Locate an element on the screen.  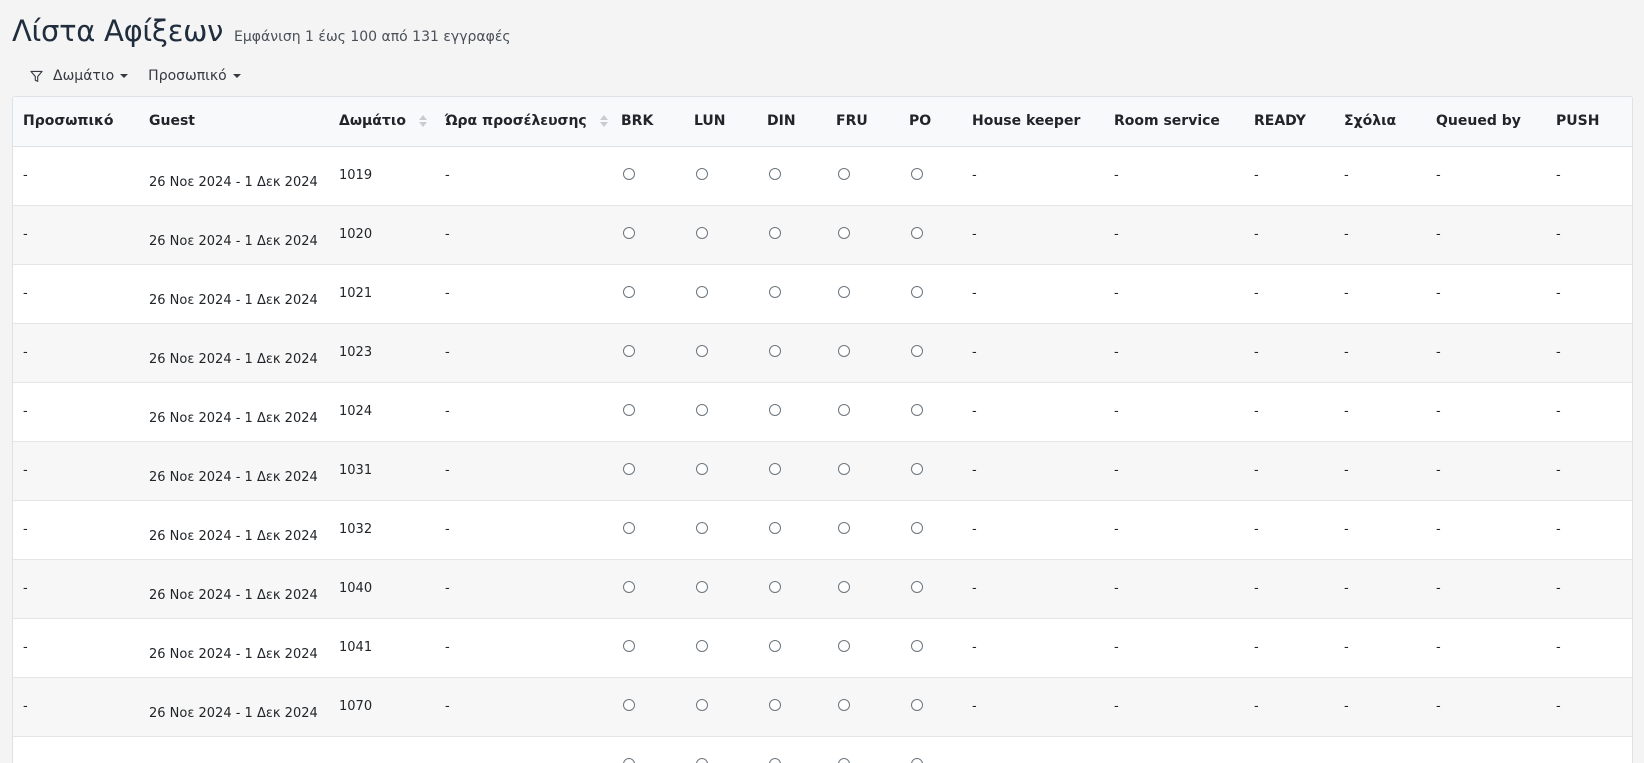
table-row: - 26 Νοε 2024 - 1 Δεκ 2024 1020 - - - - - - - is located at coordinates (822, 234).